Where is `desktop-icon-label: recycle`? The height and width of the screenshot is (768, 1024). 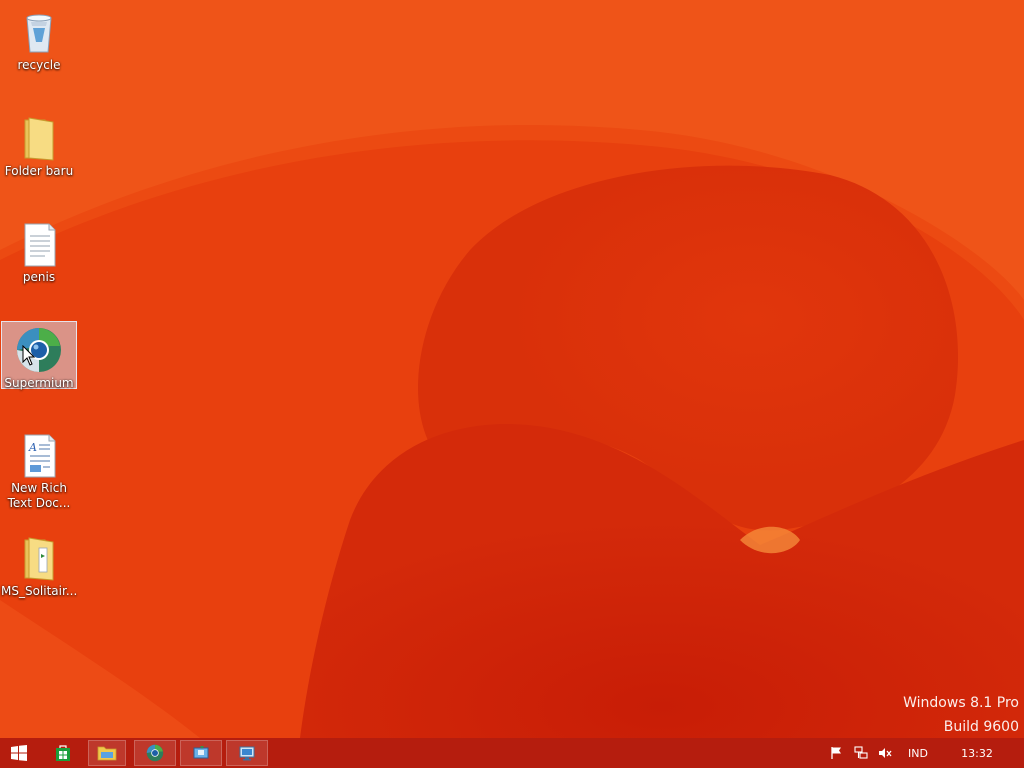
desktop-icon-label: recycle is located at coordinates (39, 65).